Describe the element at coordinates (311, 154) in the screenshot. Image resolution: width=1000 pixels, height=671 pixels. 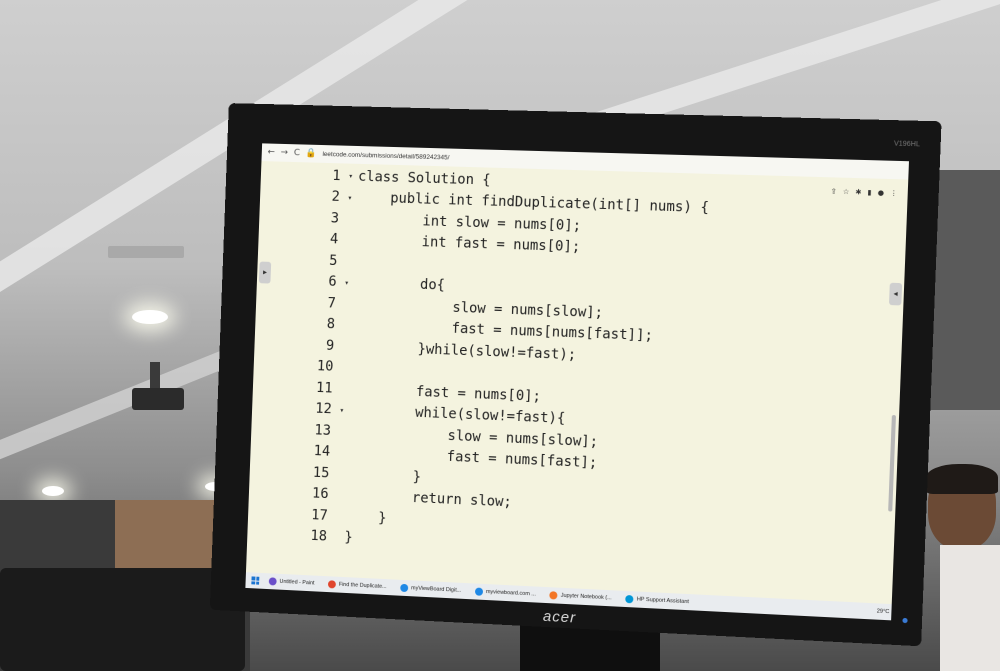
I see `lock-icon: 🔒` at that location.